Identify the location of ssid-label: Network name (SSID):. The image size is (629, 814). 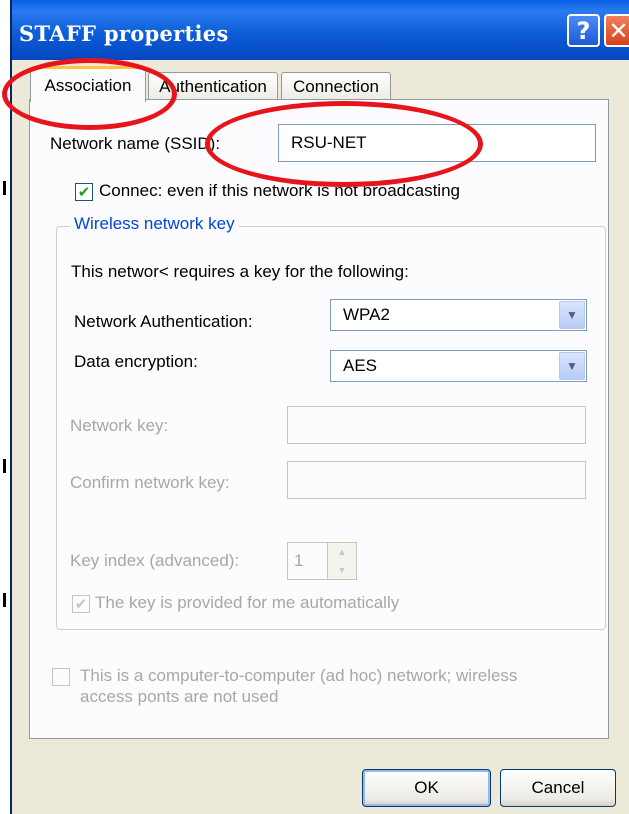
(135, 143).